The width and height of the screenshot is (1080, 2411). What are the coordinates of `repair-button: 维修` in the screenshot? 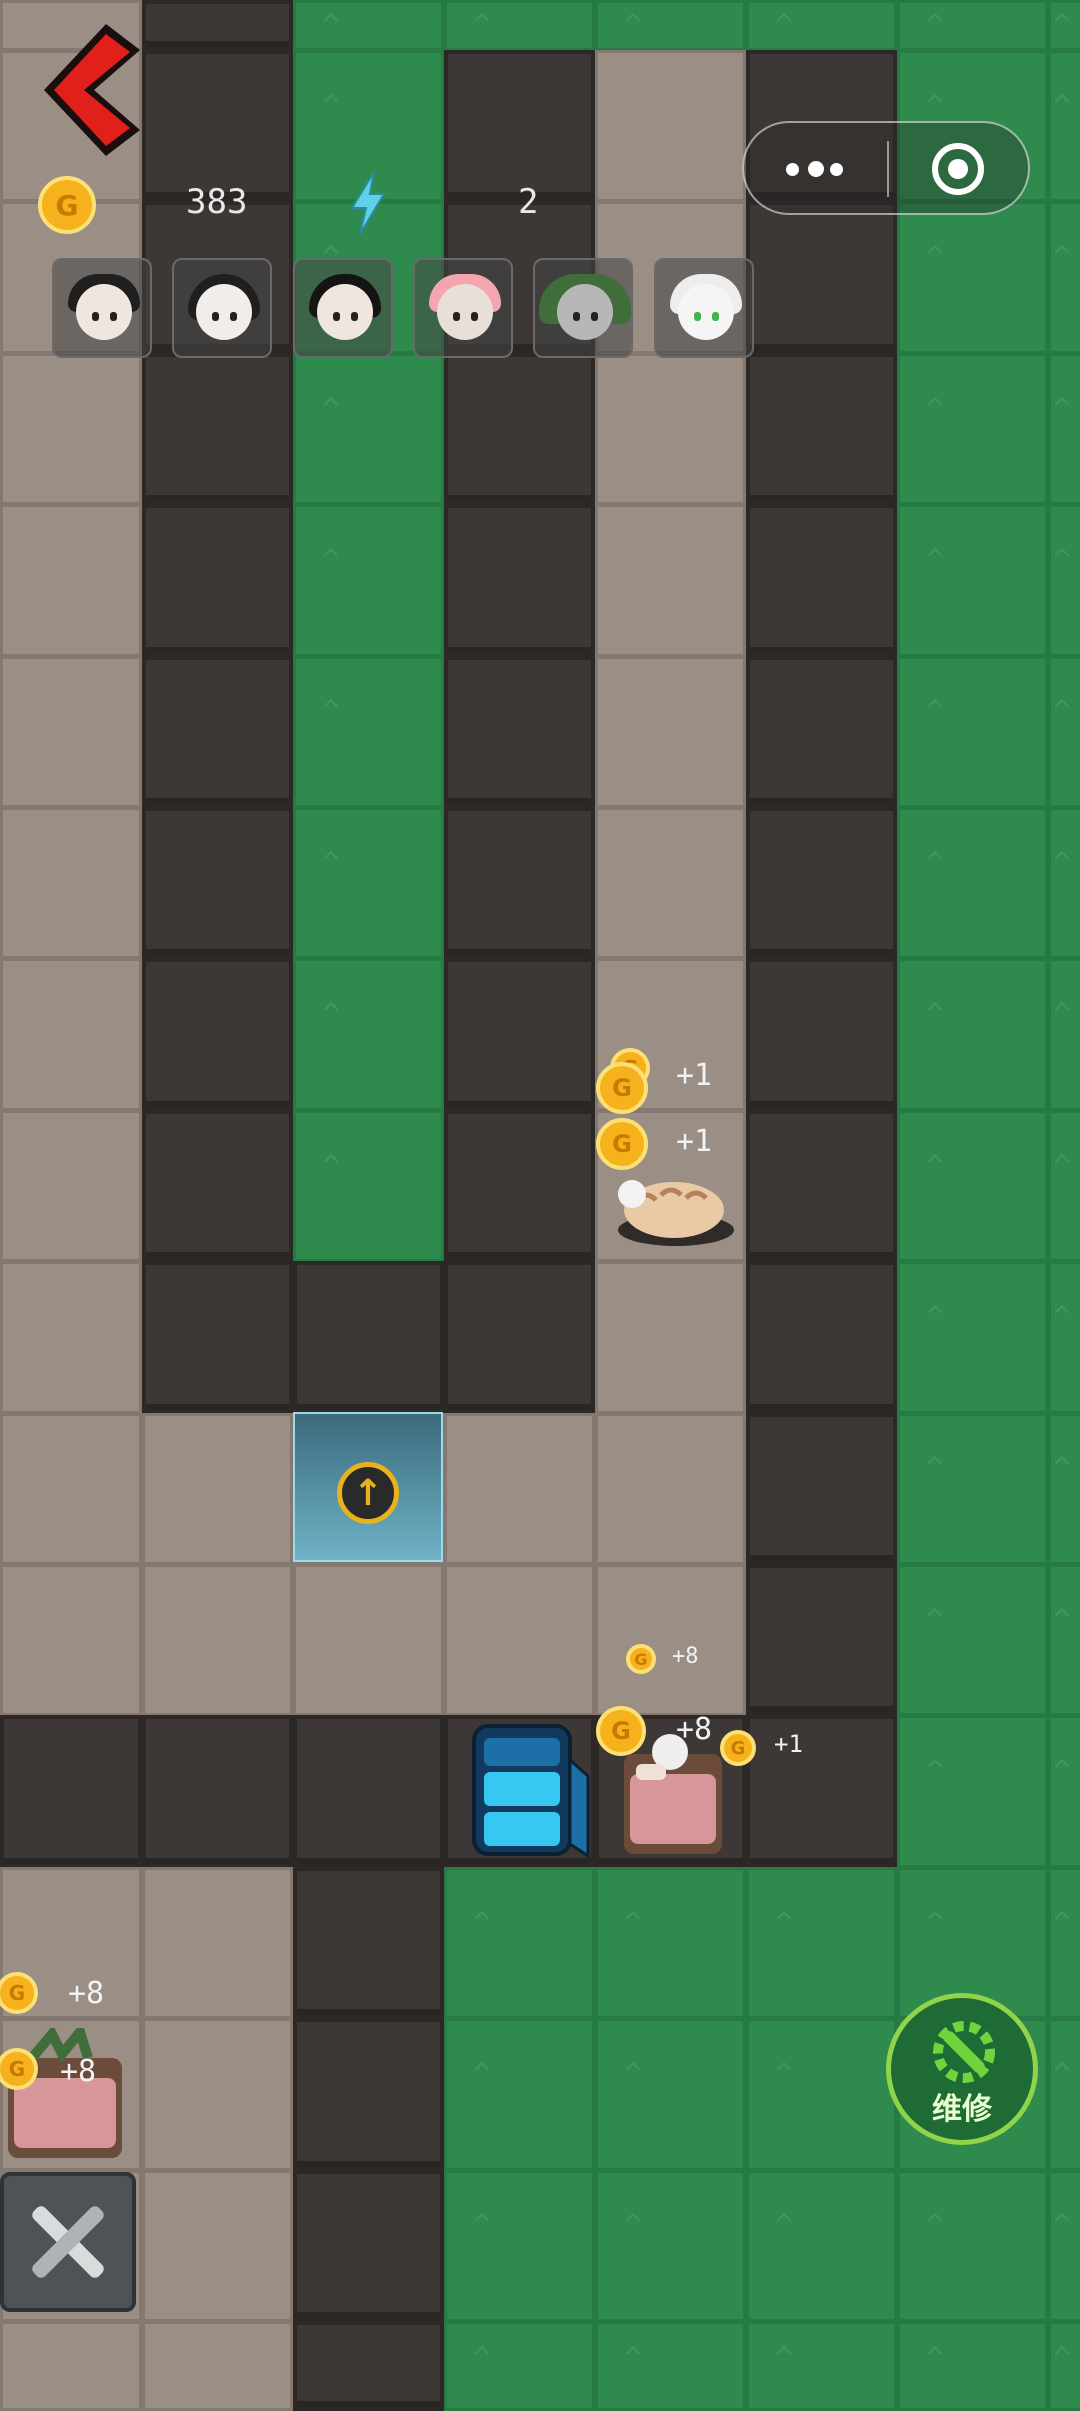 It's located at (962, 2069).